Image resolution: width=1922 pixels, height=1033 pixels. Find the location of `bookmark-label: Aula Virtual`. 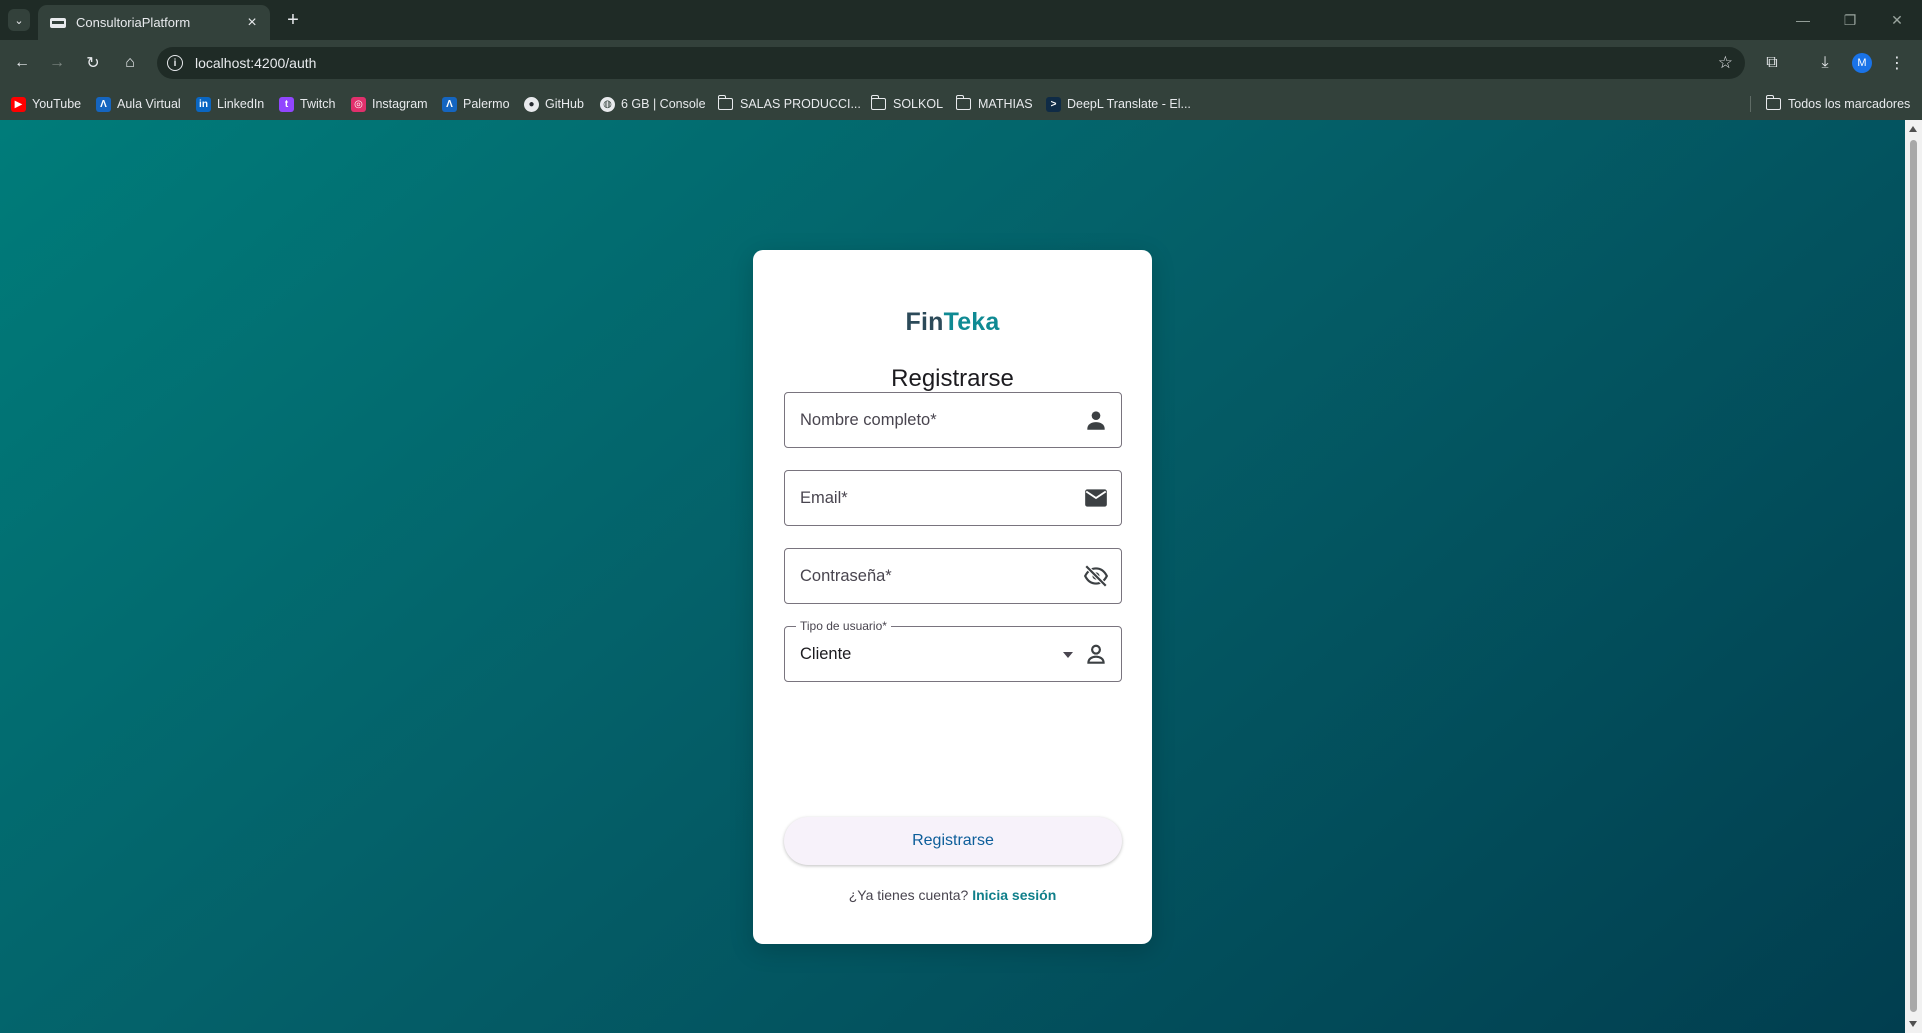

bookmark-label: Aula Virtual is located at coordinates (149, 104).